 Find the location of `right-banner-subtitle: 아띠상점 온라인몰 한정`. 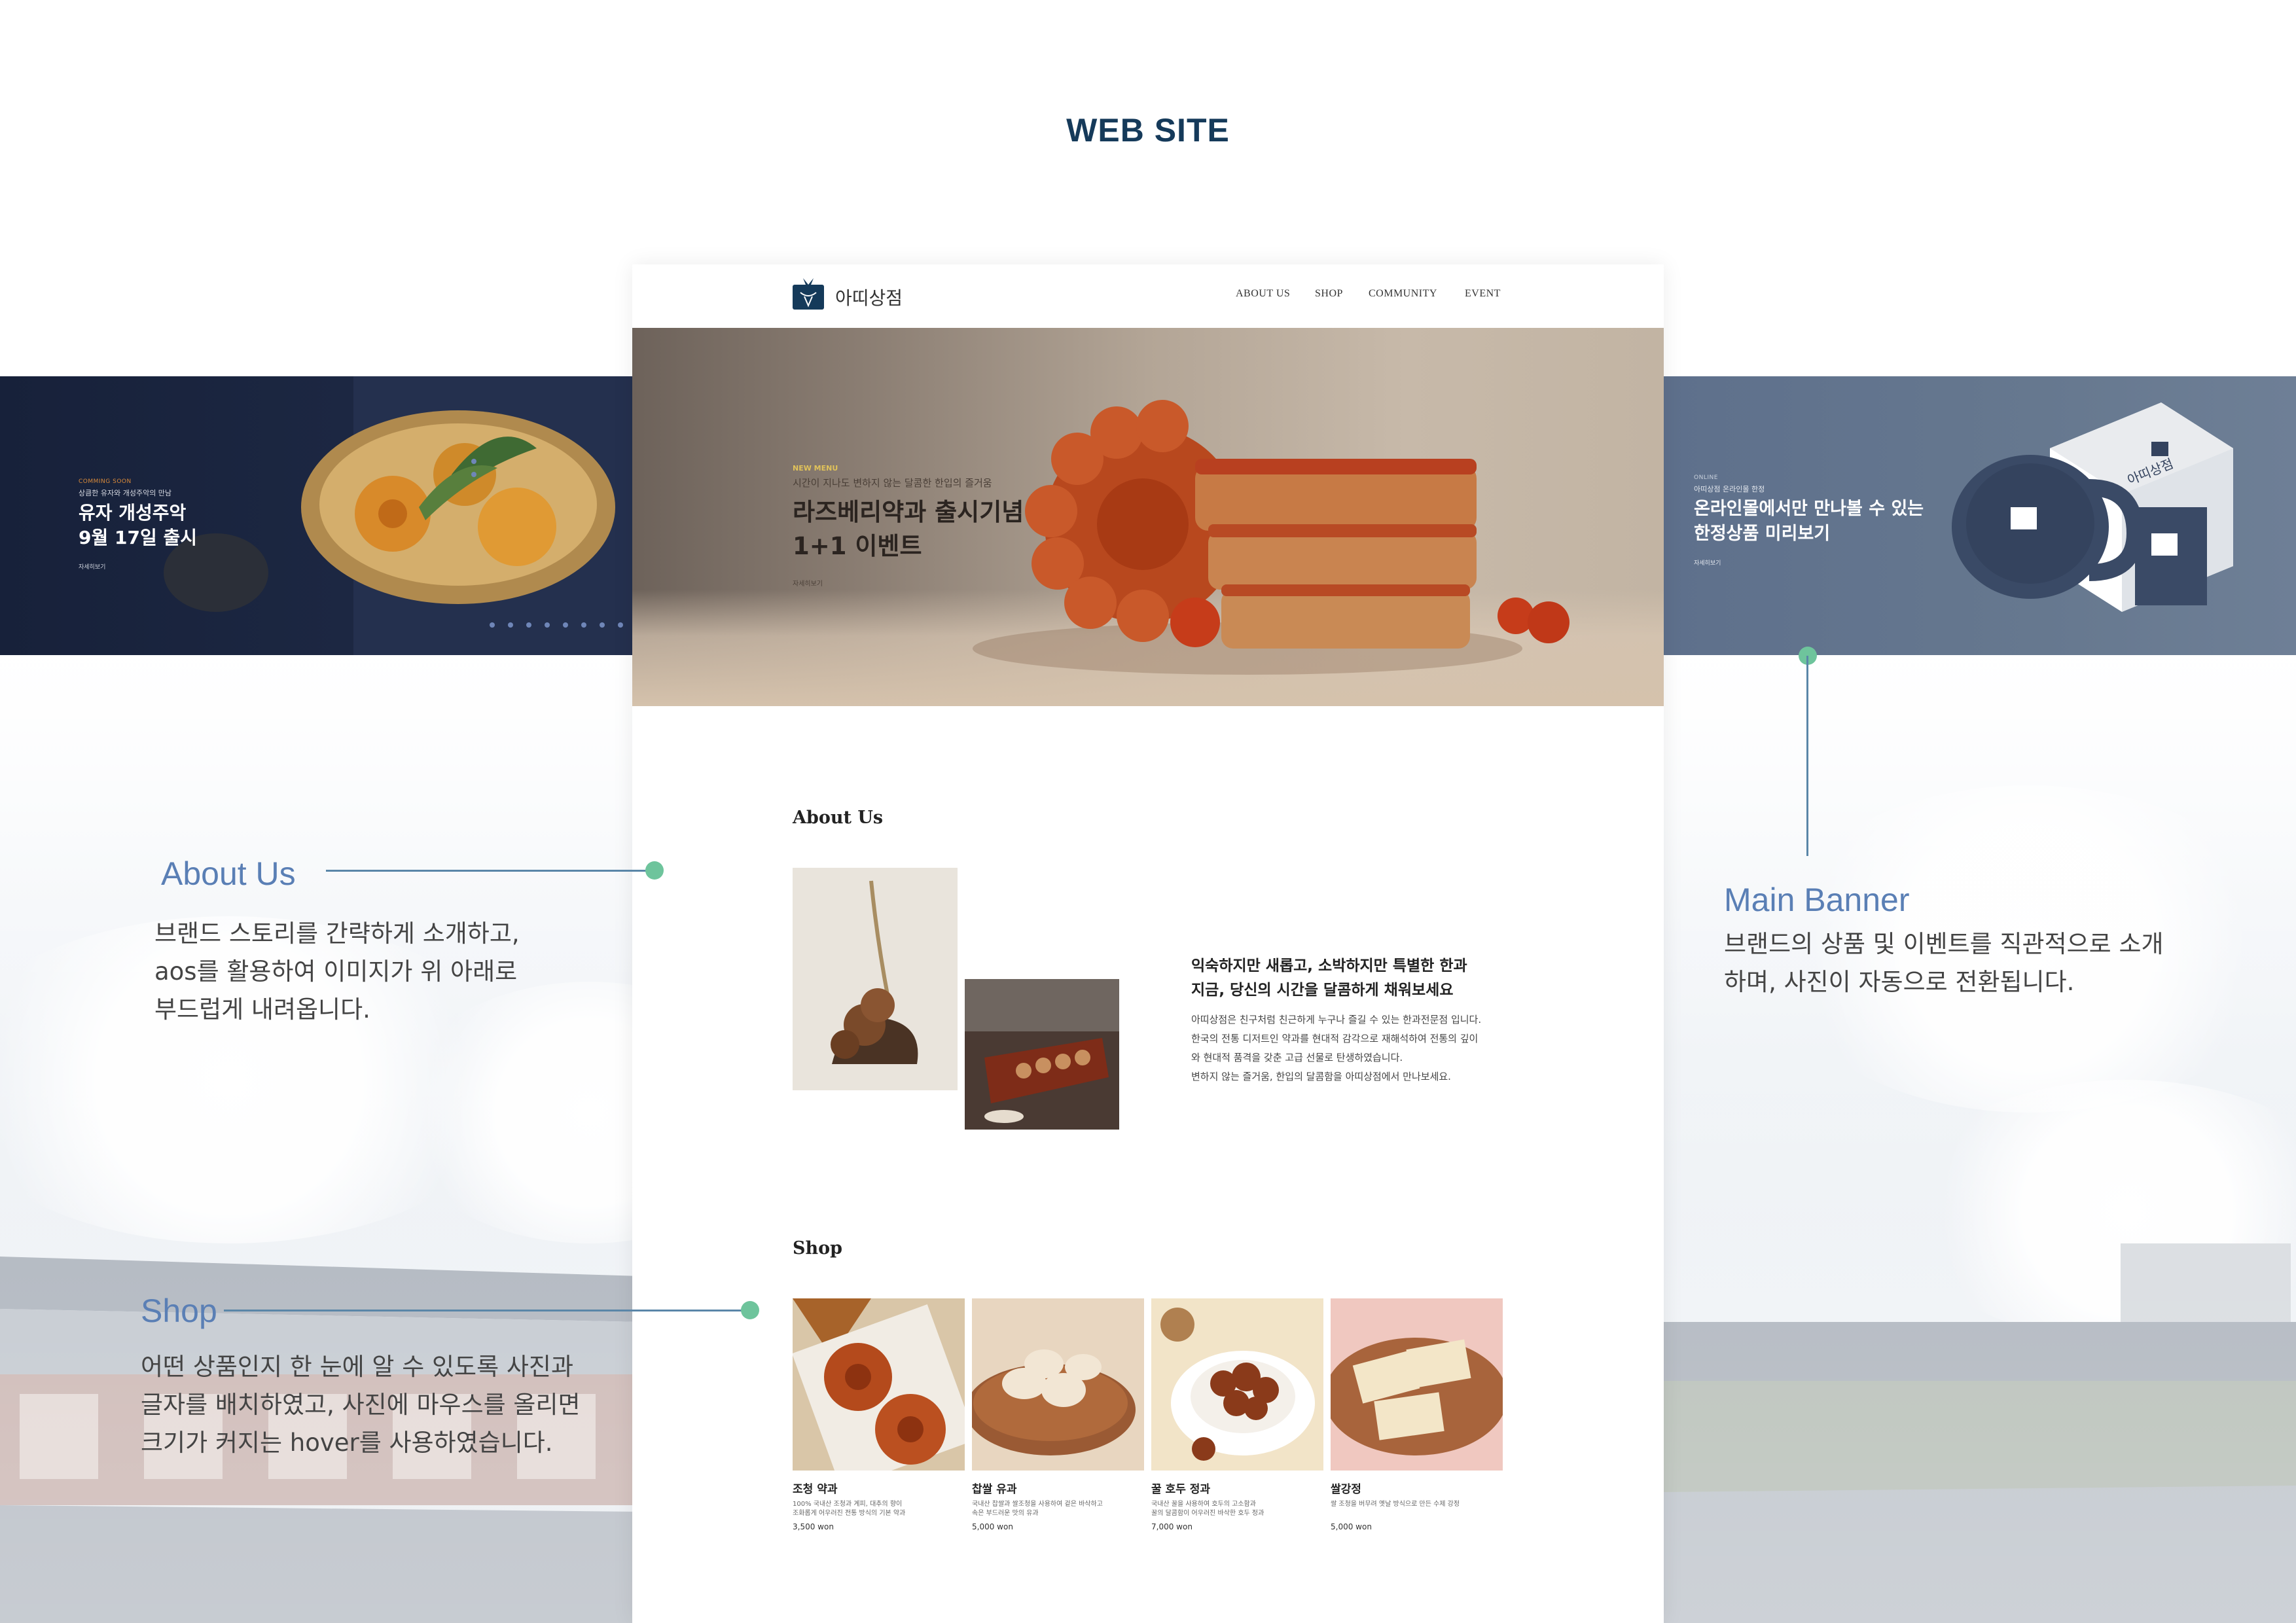

right-banner-subtitle: 아띠상점 온라인몰 한정 is located at coordinates (1729, 489).